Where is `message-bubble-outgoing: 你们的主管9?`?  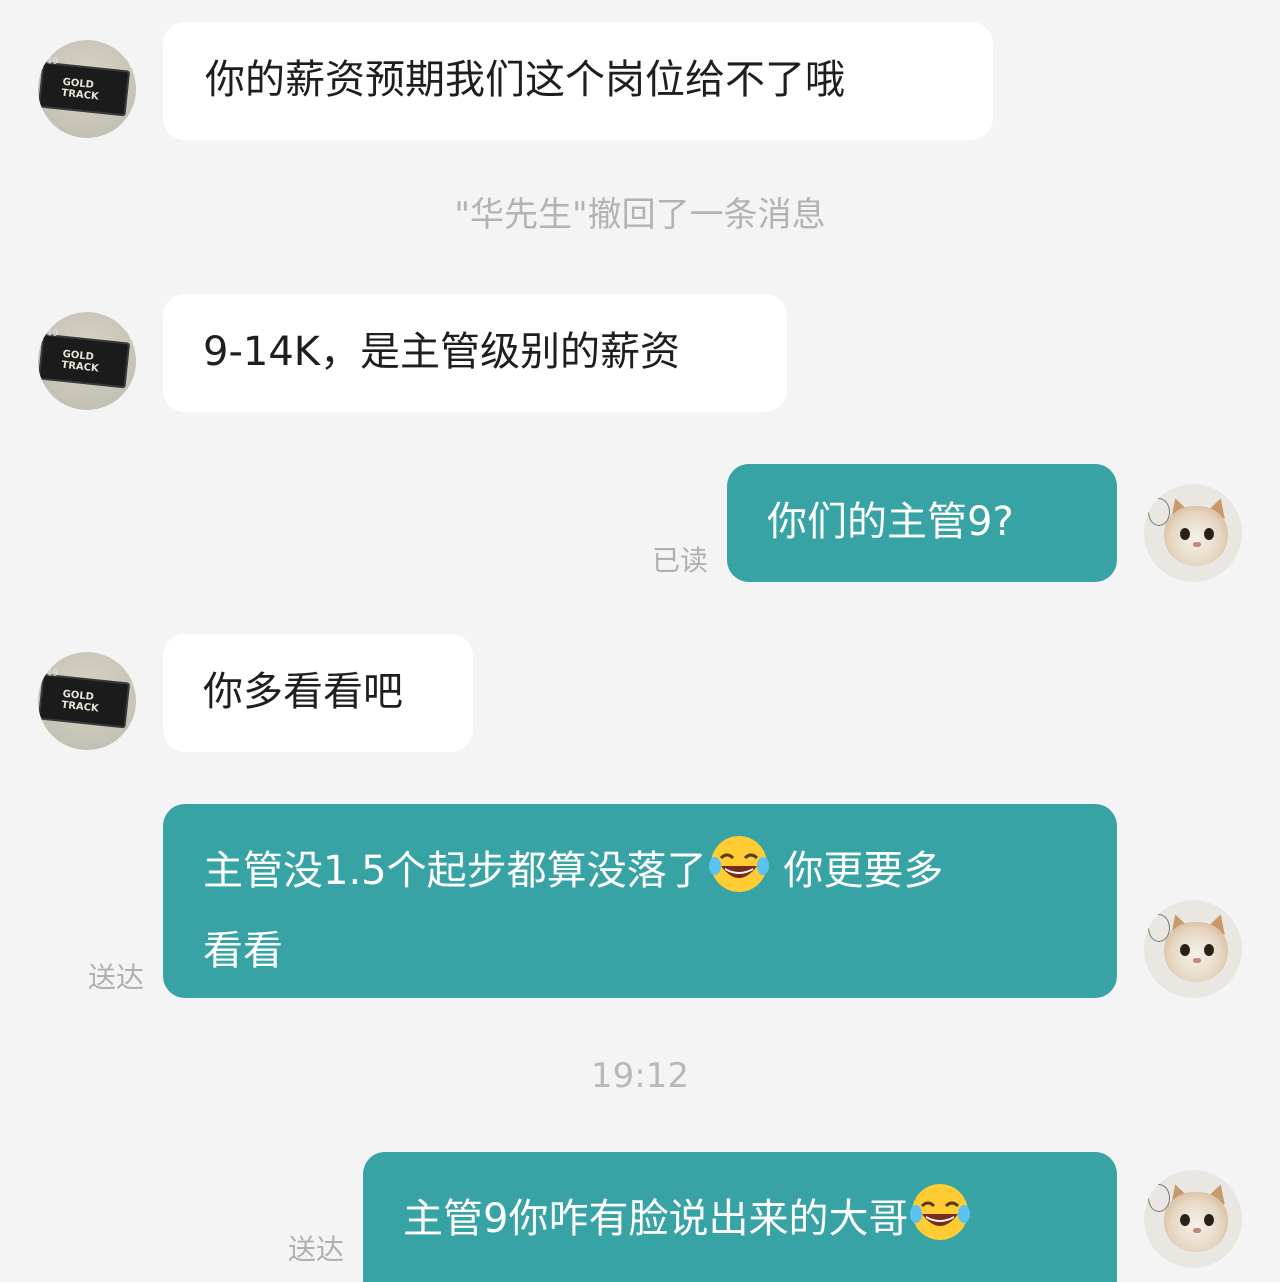 message-bubble-outgoing: 你们的主管9? is located at coordinates (922, 523).